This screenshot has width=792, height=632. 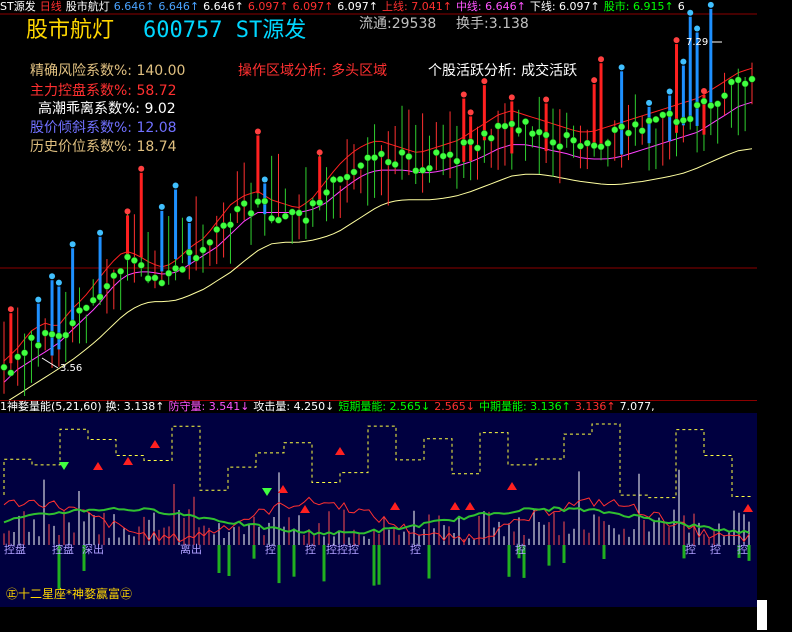 I want to click on indicator-signature: ㊣十二星座*神婺赢富㊣, so click(x=69, y=594).